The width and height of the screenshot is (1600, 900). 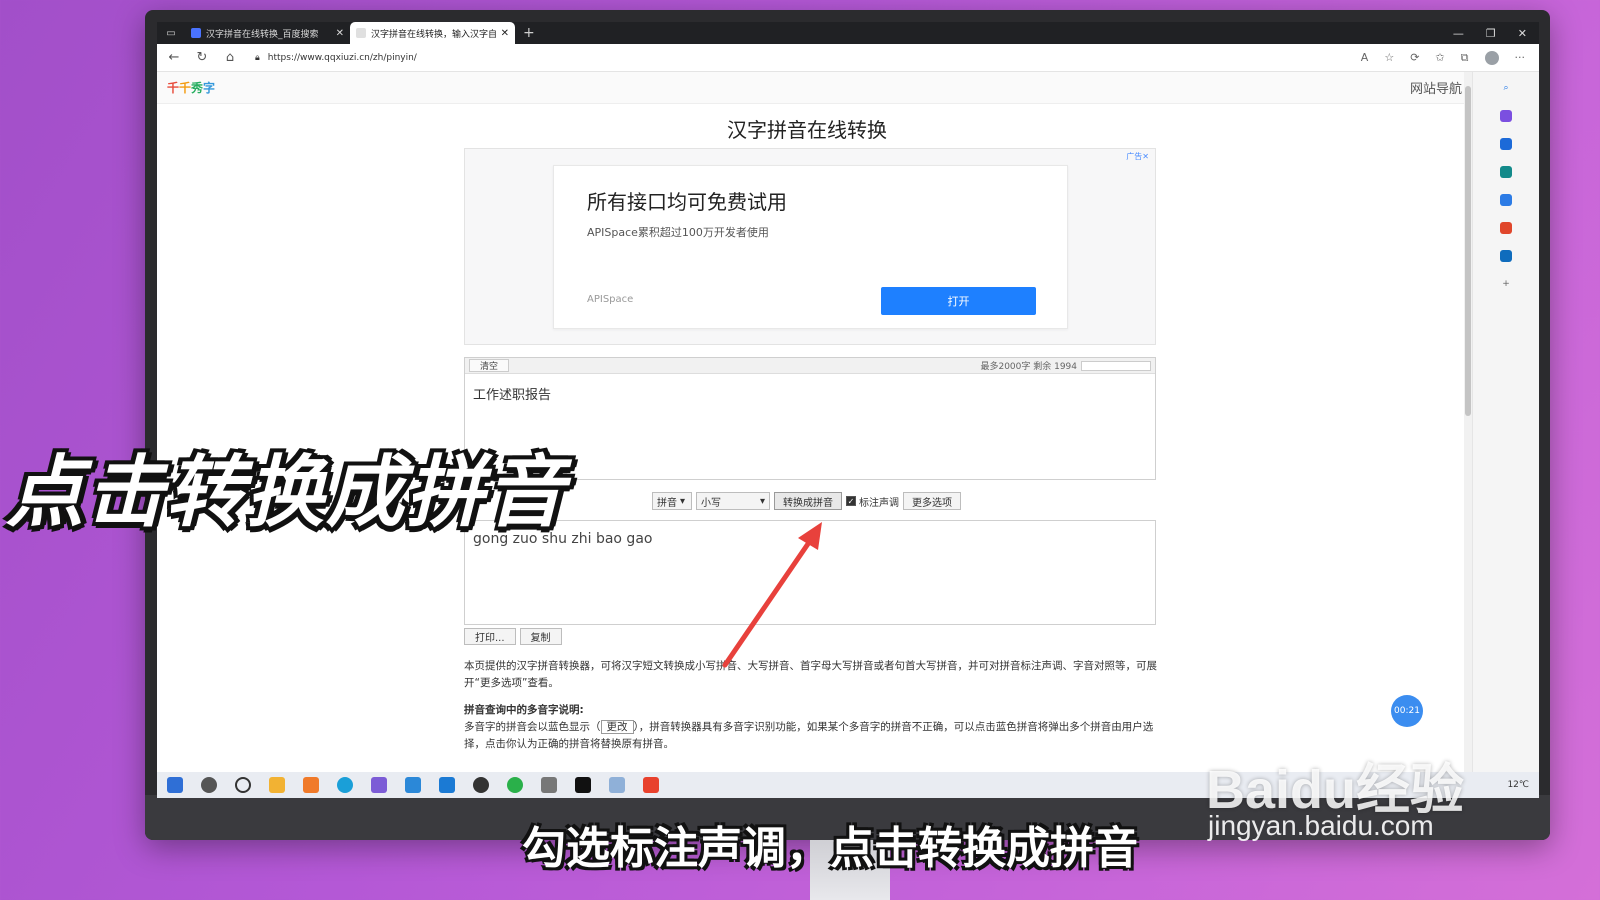 I want to click on extensions-icon: ⟳, so click(x=1414, y=58).